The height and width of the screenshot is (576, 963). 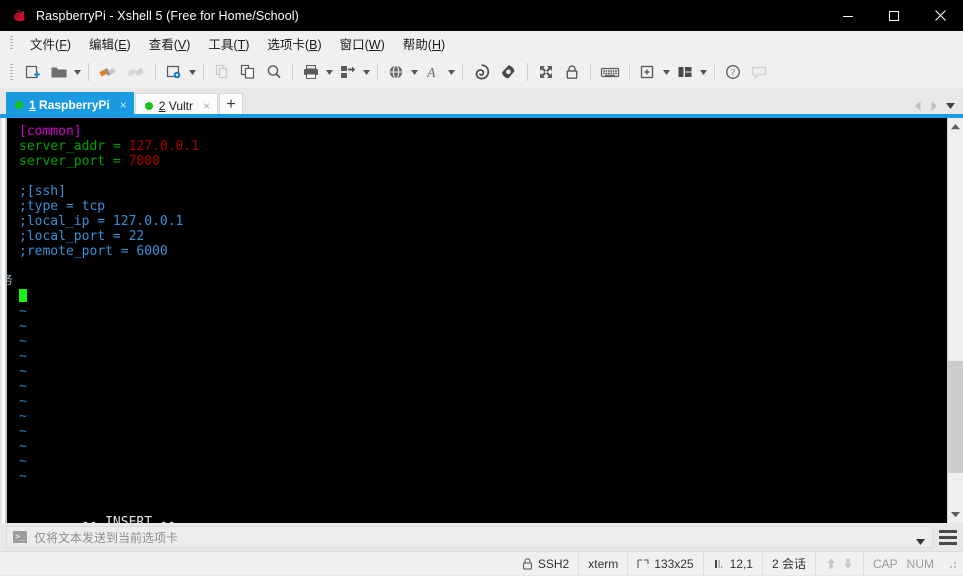 I want to click on add-pane-icon, so click(x=648, y=72).